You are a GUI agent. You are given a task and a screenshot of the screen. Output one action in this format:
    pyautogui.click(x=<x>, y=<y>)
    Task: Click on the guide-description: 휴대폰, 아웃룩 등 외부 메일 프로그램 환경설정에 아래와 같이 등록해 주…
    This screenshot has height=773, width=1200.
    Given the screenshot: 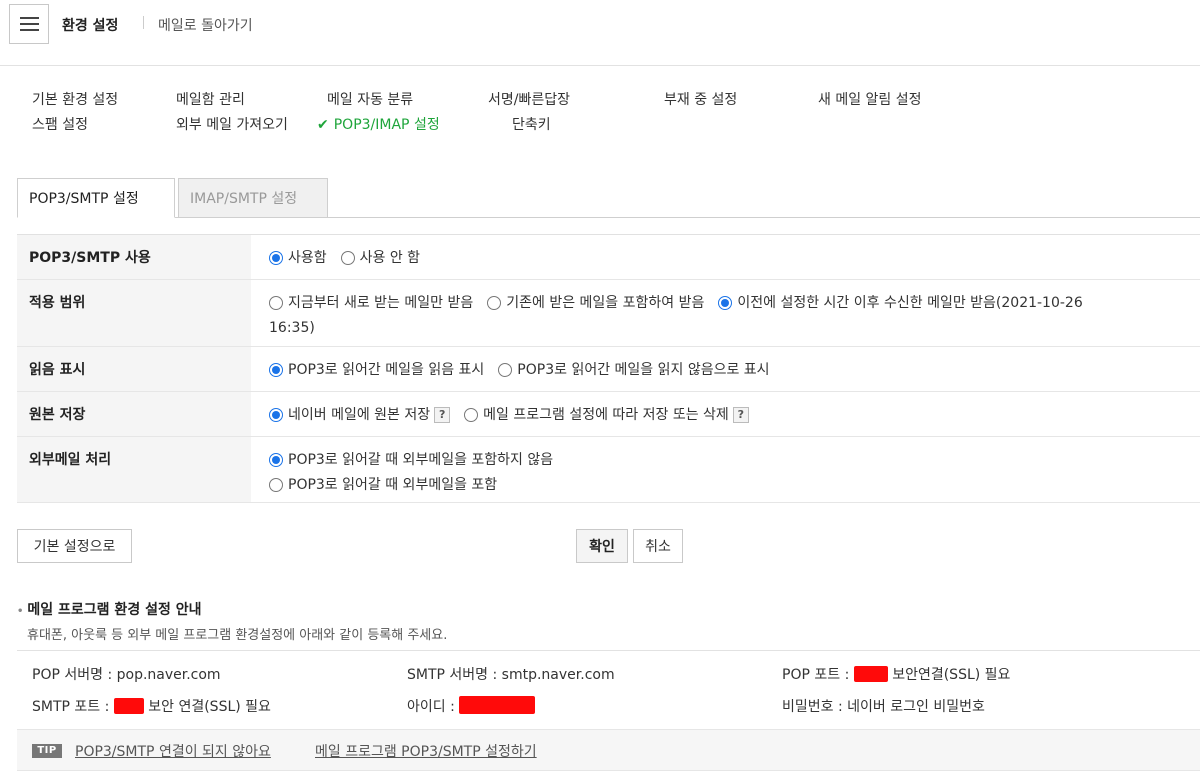 What is the action you would take?
    pyautogui.click(x=237, y=635)
    